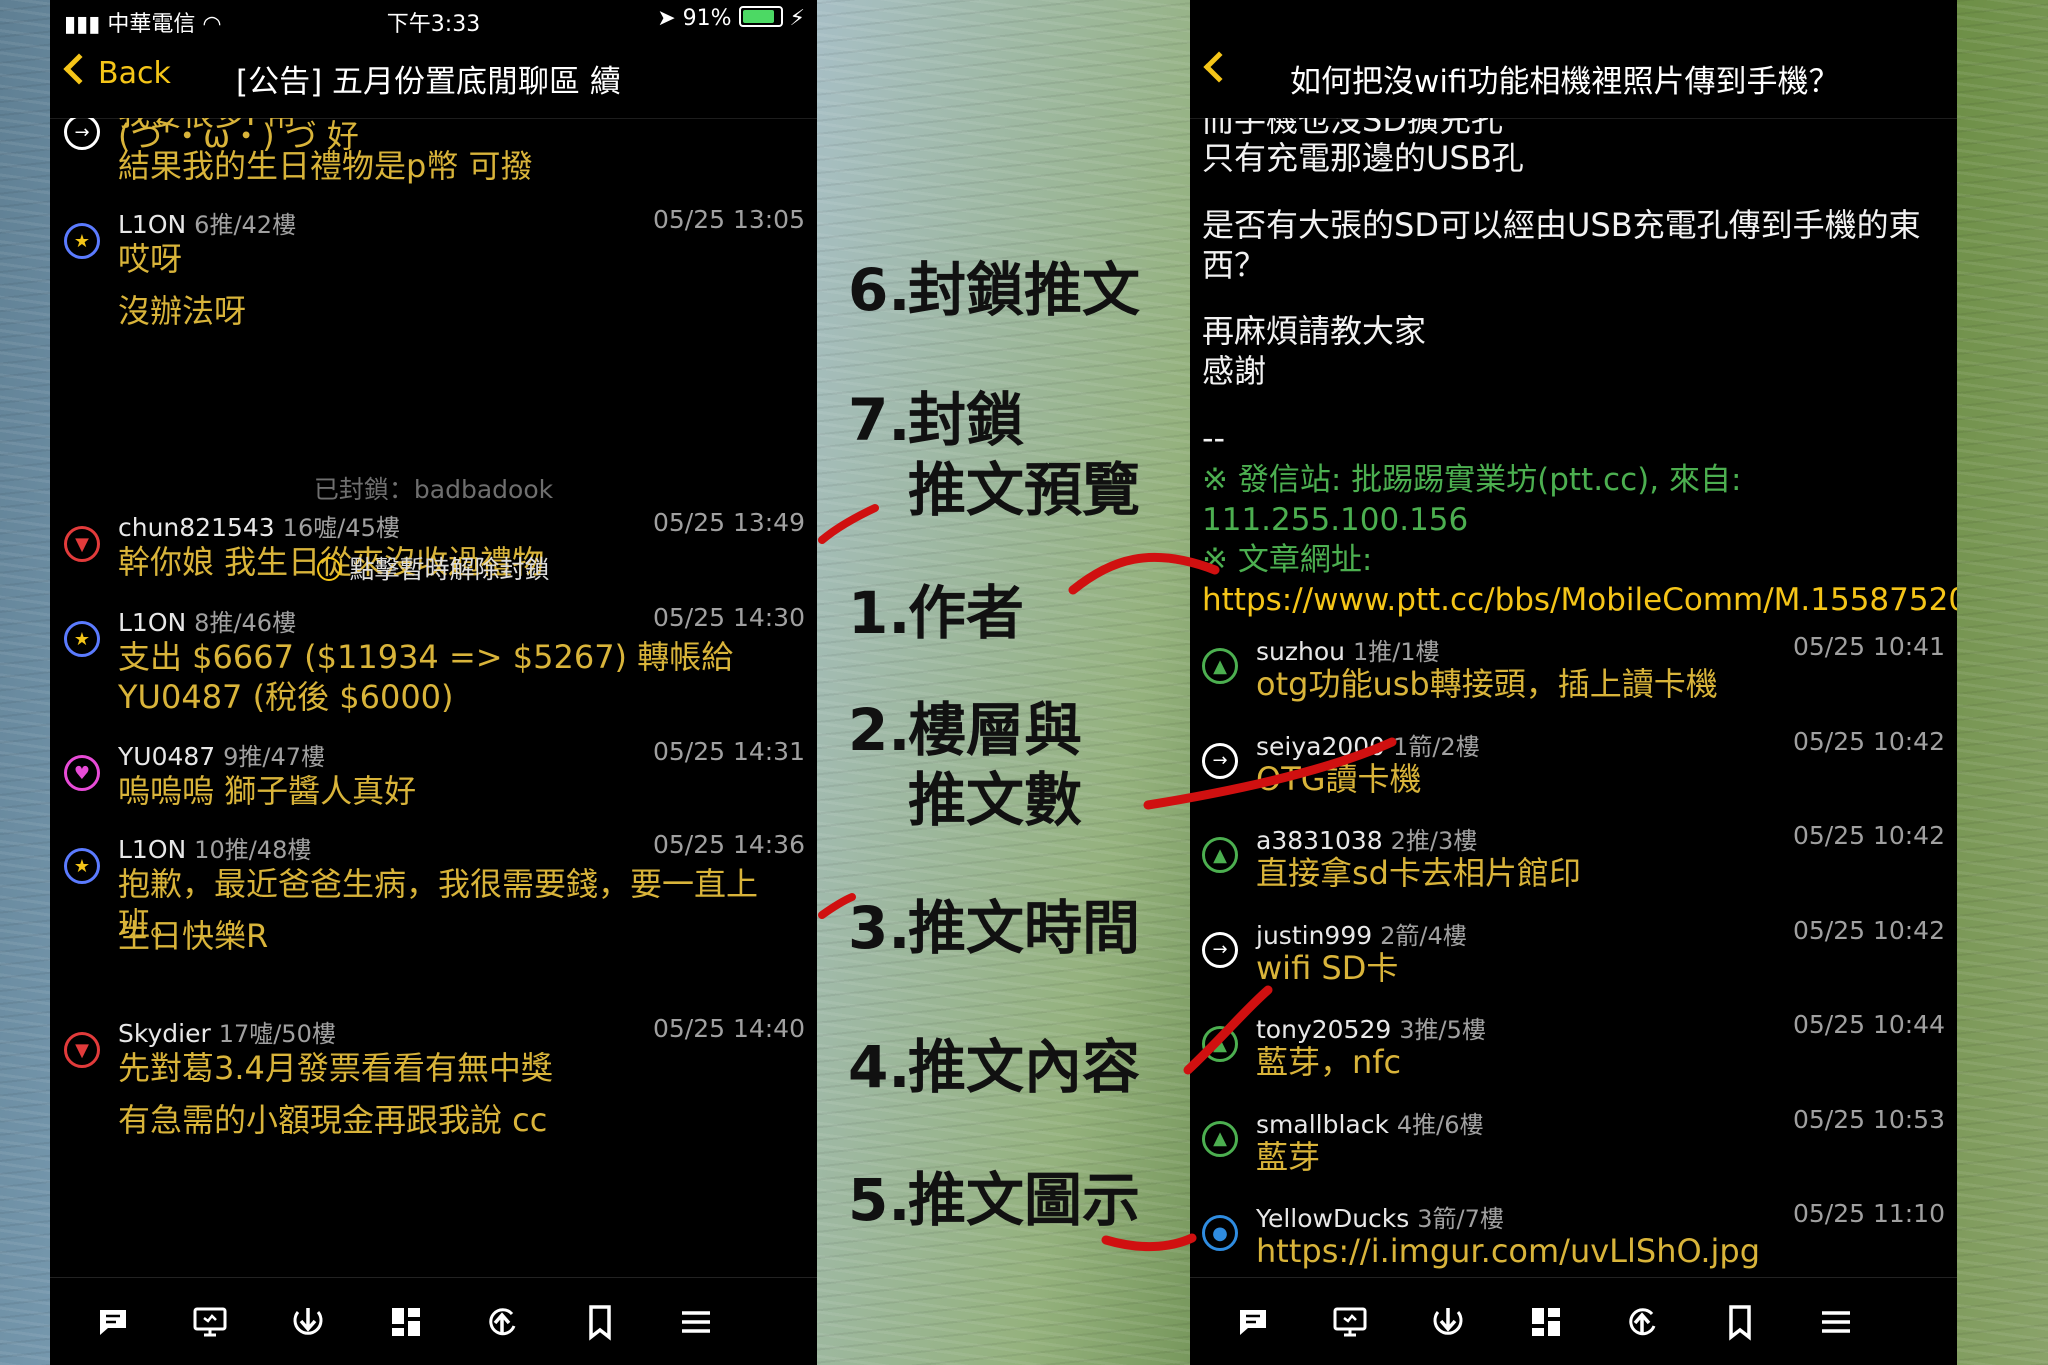 The image size is (2048, 1365). Describe the element at coordinates (879, 420) in the screenshot. I see `annotation-number: 7.` at that location.